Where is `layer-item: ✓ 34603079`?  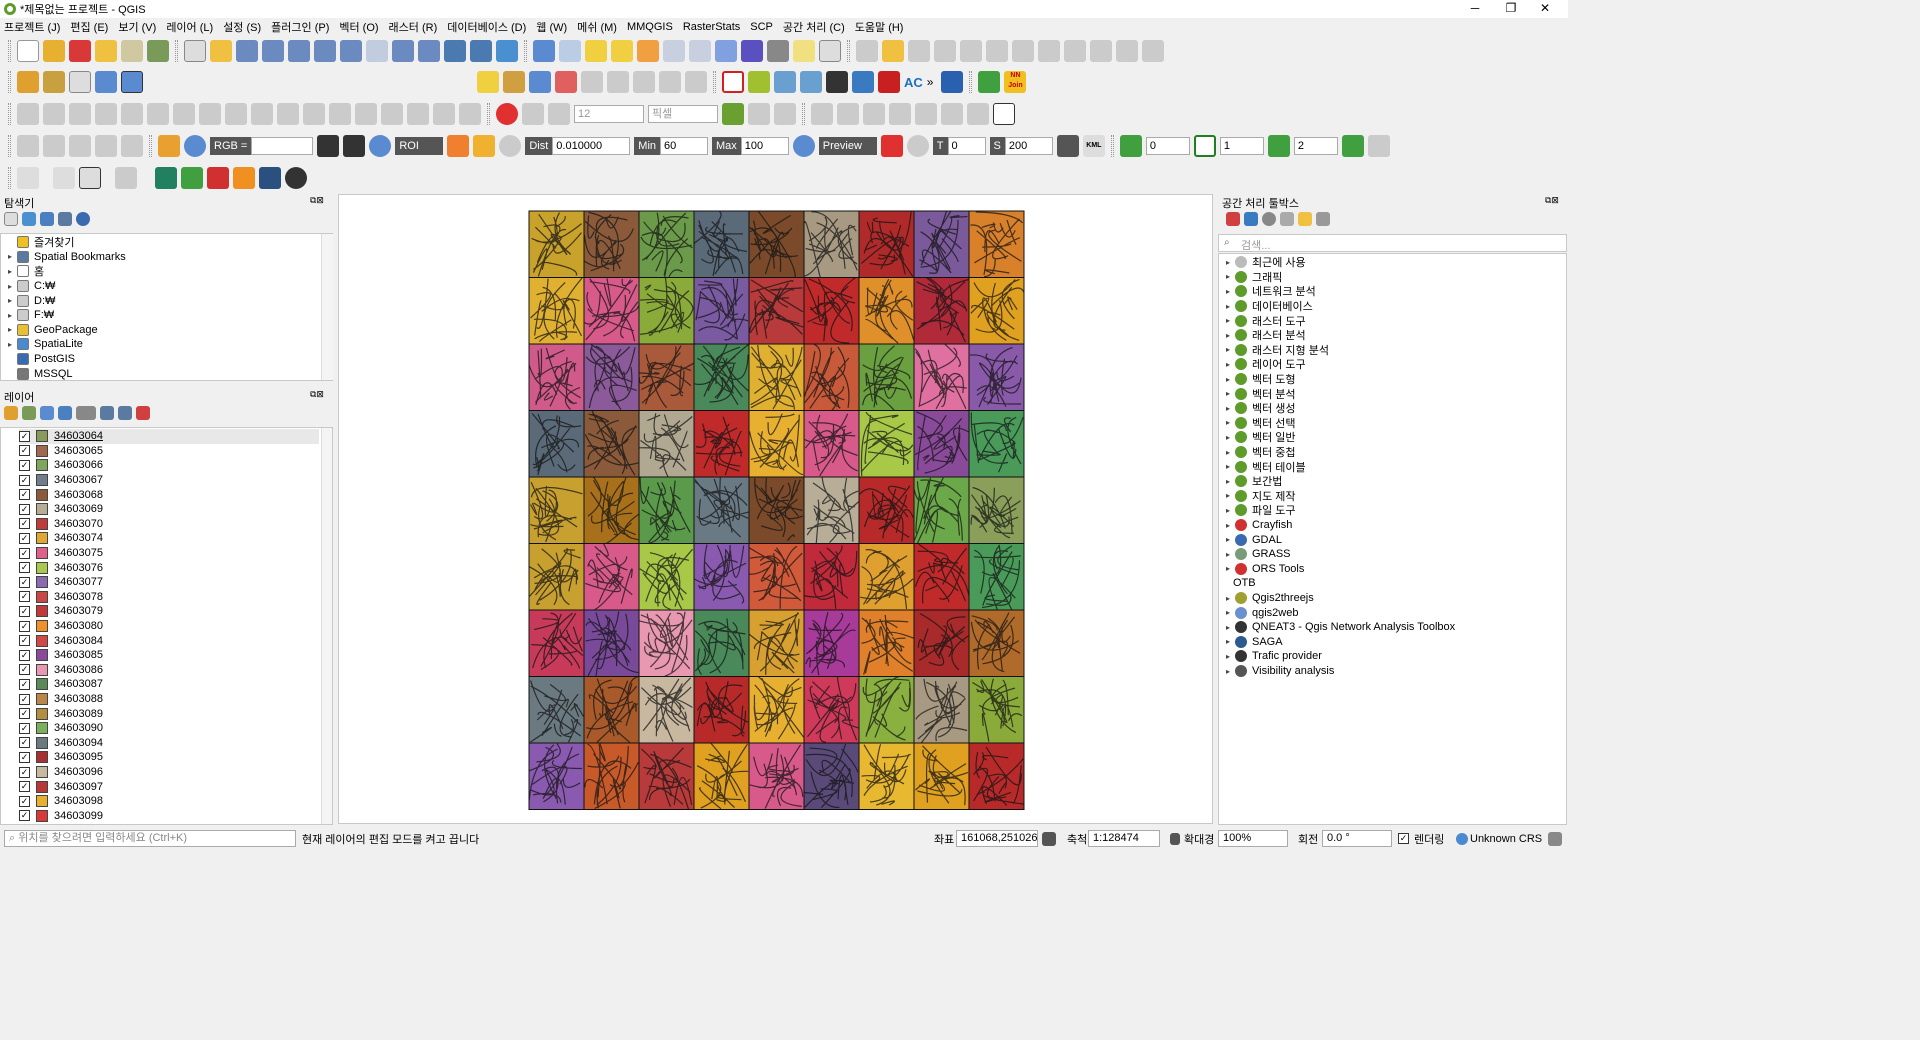
layer-item: ✓ 34603079 is located at coordinates (61, 611).